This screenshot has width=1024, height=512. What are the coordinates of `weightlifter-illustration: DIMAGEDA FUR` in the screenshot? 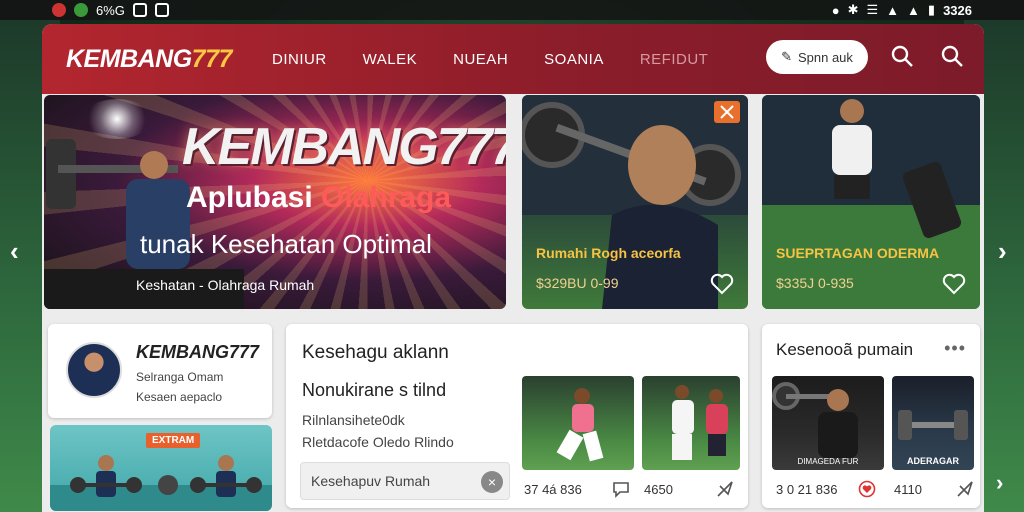 It's located at (815, 424).